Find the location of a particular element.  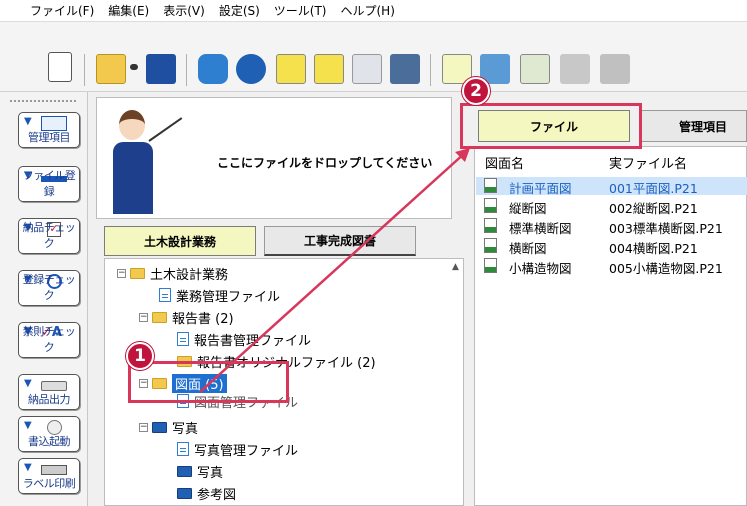

step-badge-2: 2 is located at coordinates (476, 91).